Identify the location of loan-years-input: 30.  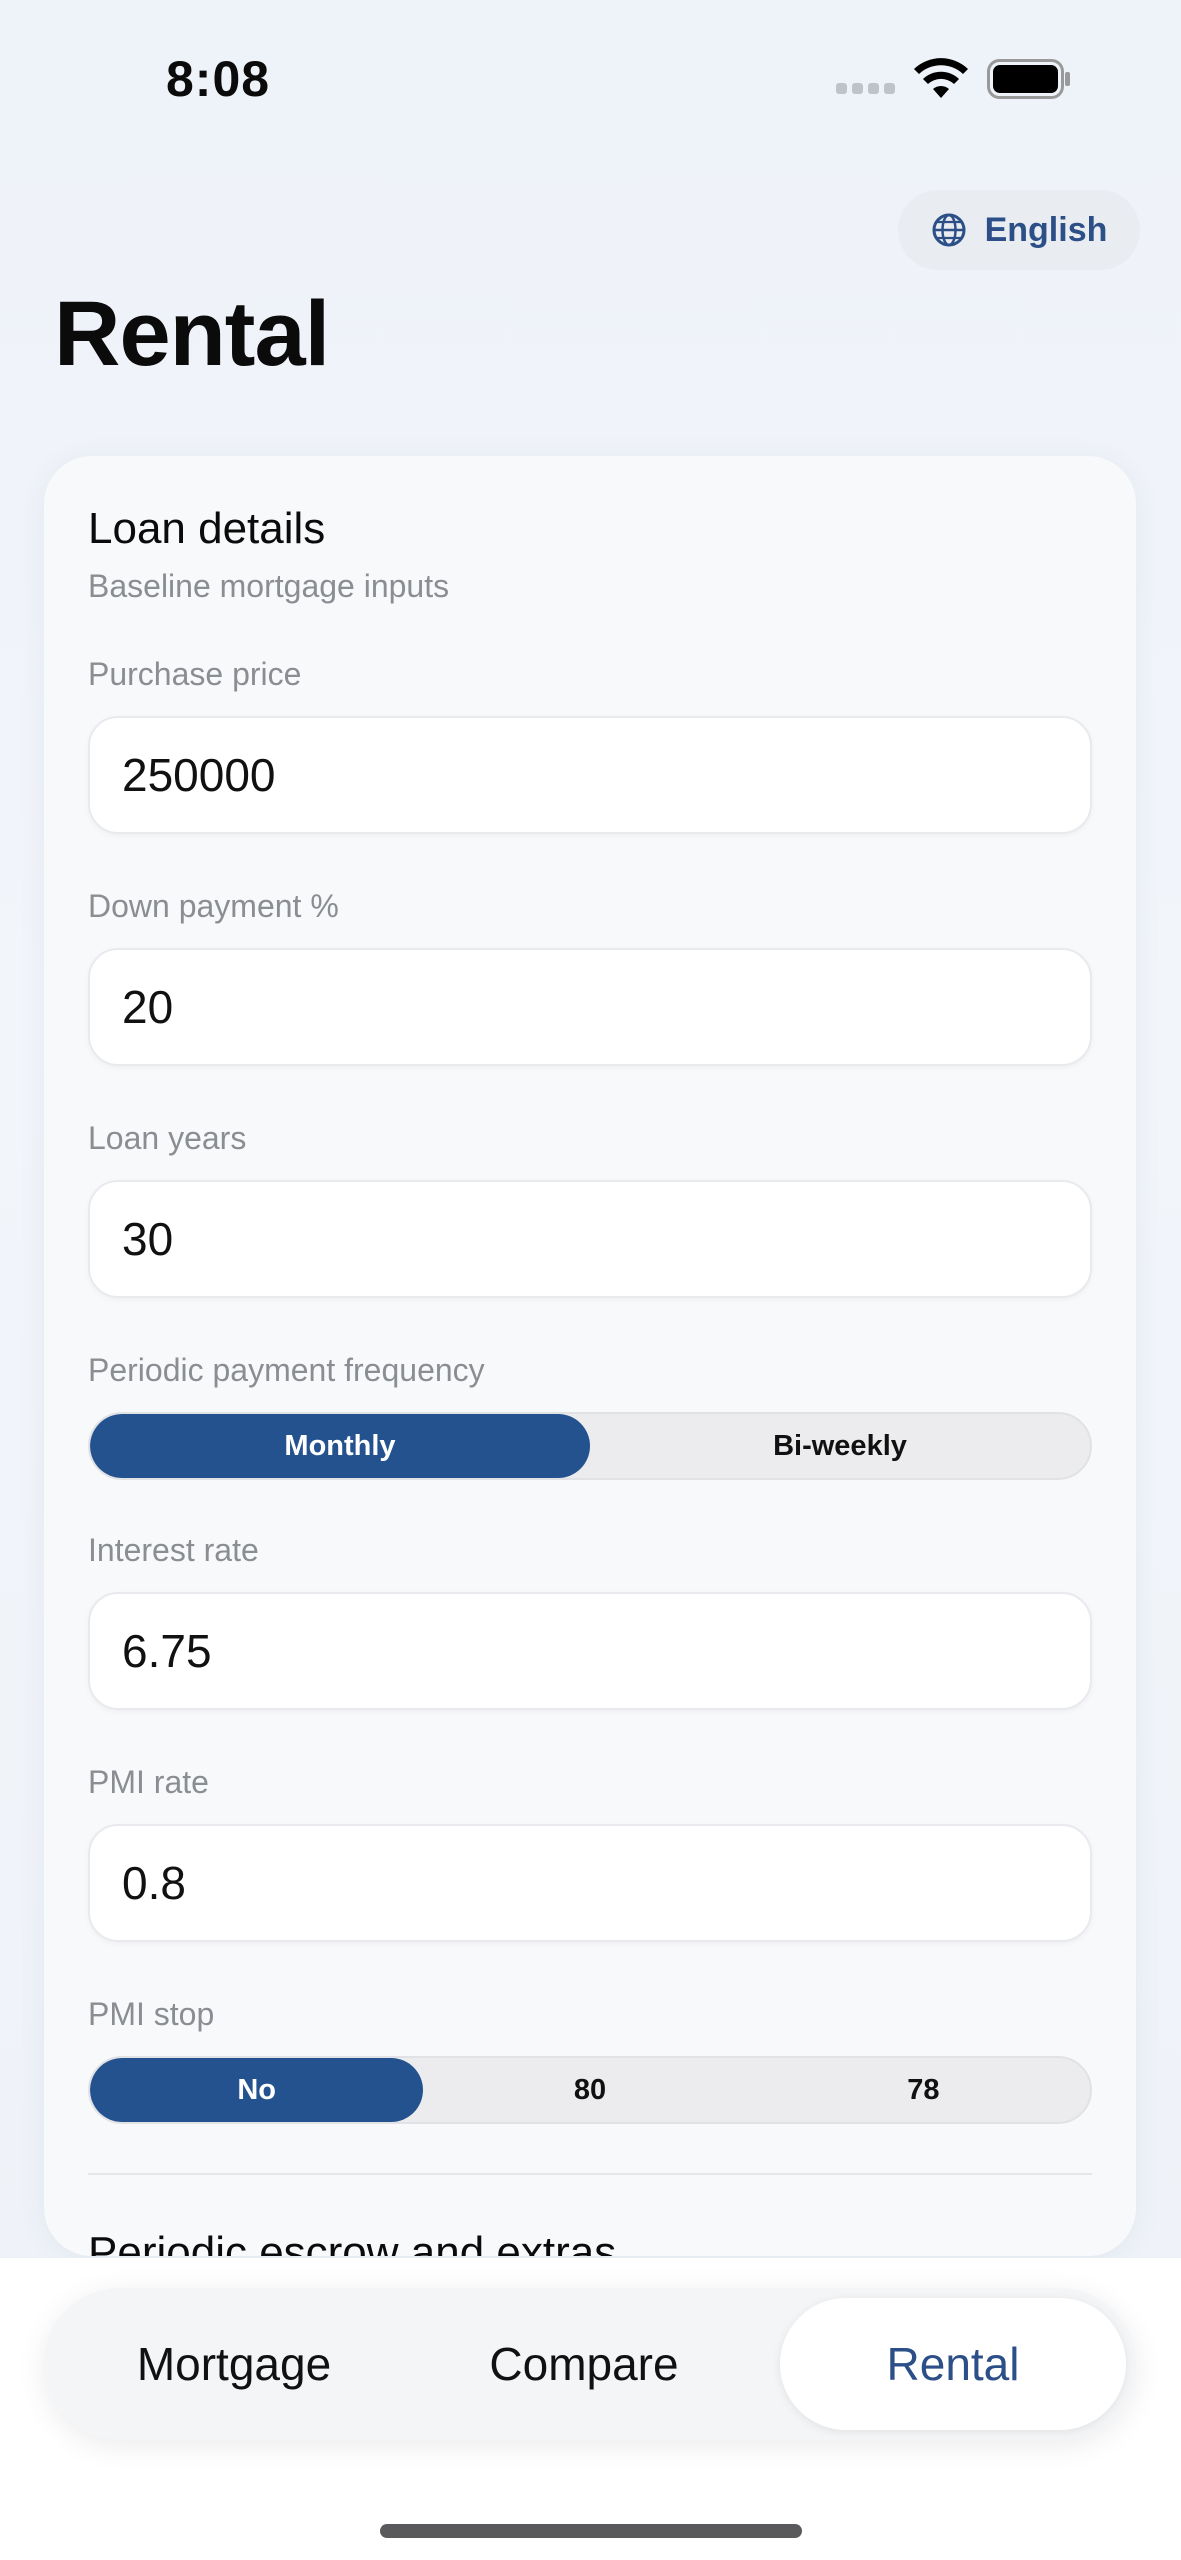
(590, 1239).